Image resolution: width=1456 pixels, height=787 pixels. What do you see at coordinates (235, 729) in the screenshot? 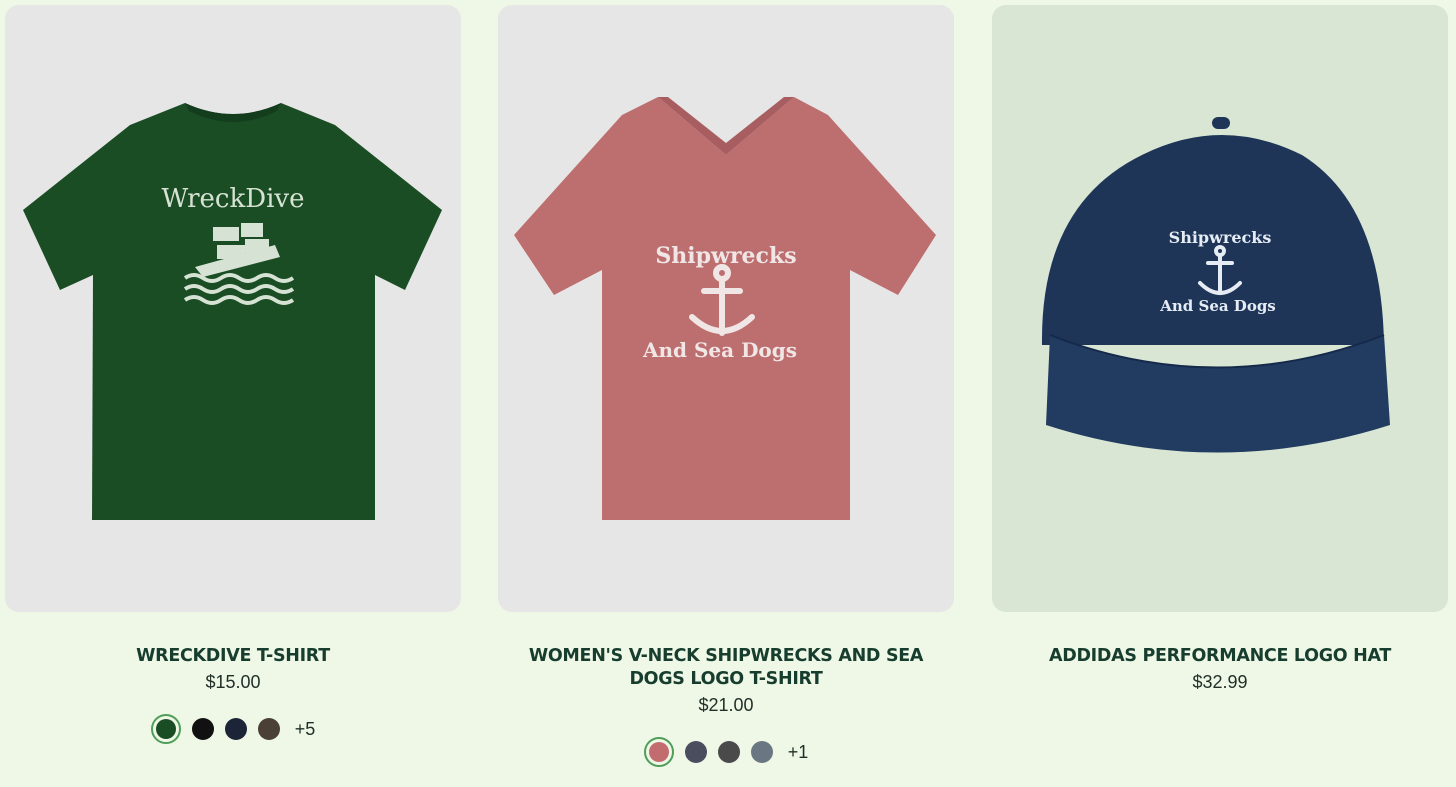
I see `swatch-navy` at bounding box center [235, 729].